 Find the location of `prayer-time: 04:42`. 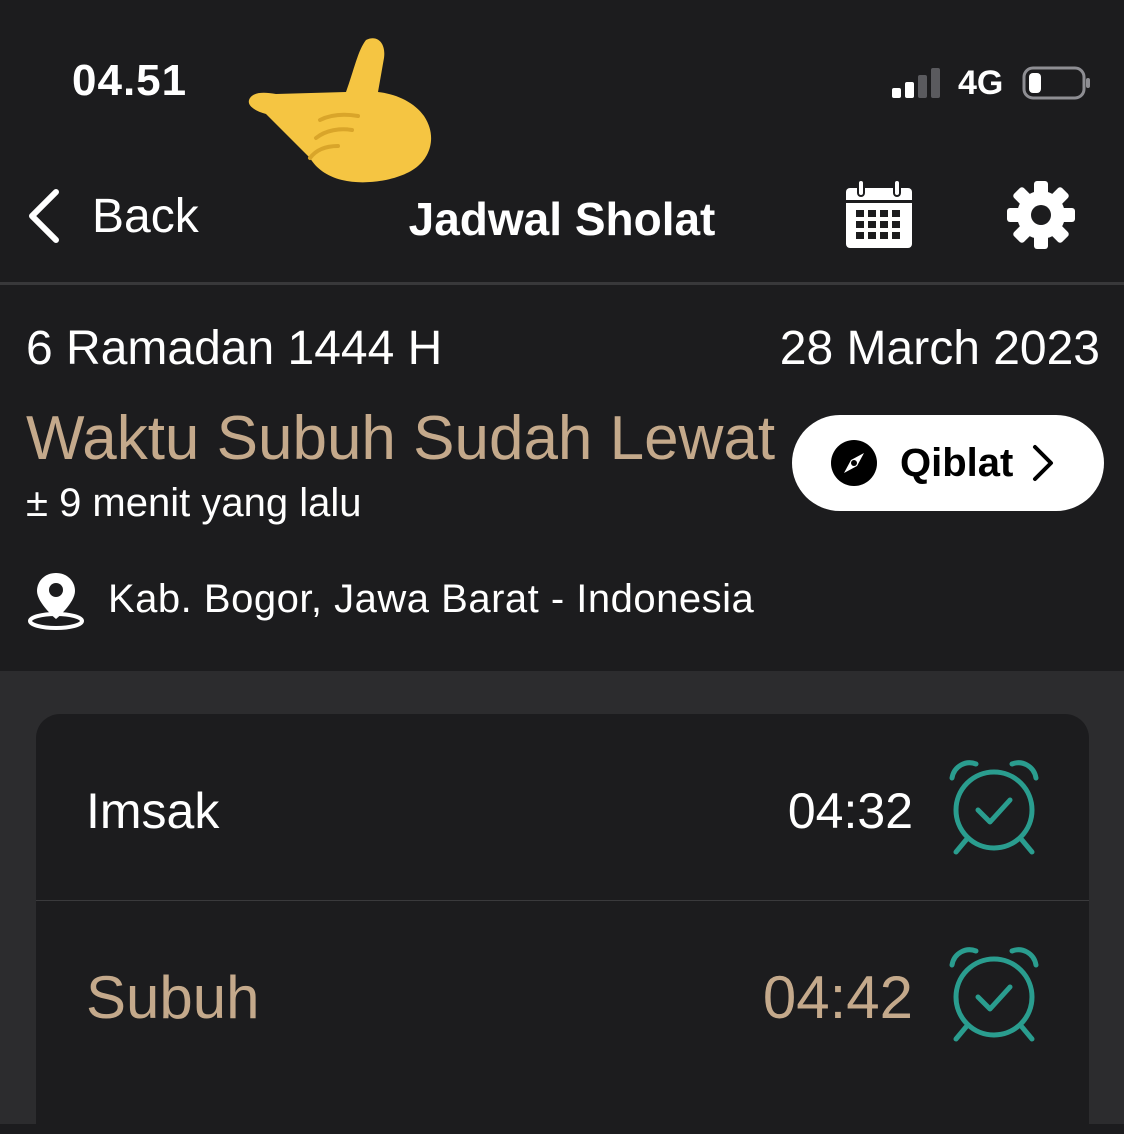

prayer-time: 04:42 is located at coordinates (837, 997).